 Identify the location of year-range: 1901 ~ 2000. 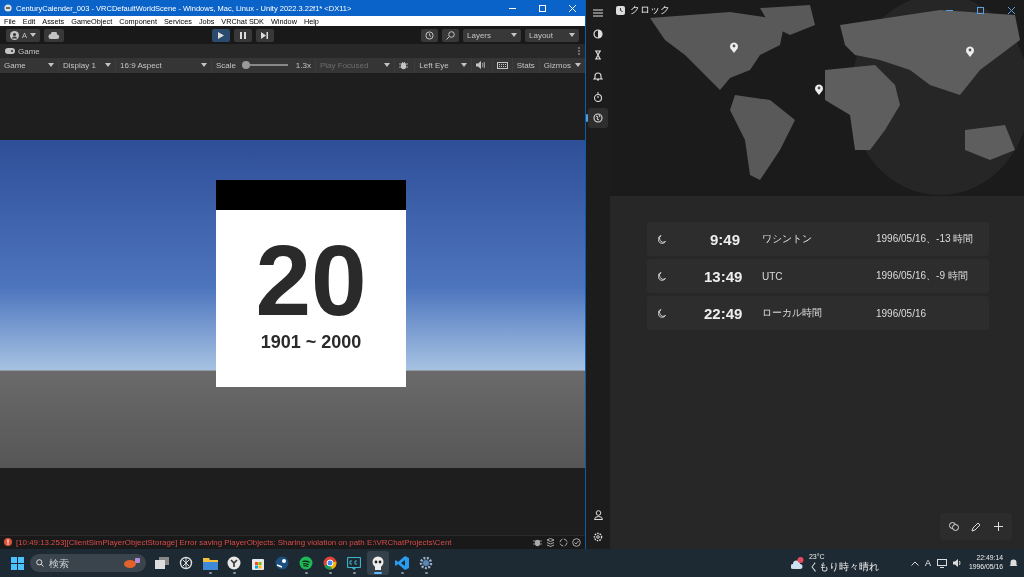
(311, 342).